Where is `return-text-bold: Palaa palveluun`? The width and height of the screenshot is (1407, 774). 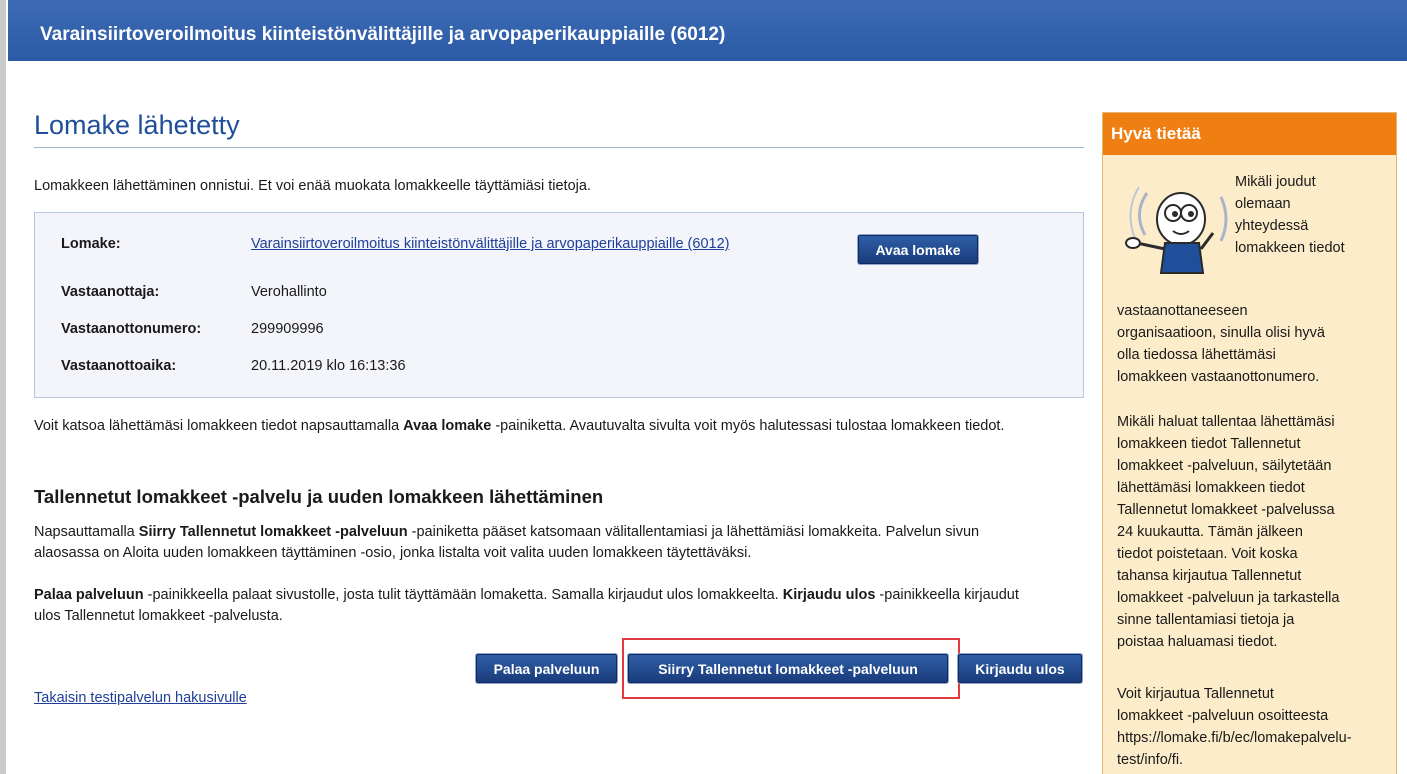
return-text-bold: Palaa palveluun is located at coordinates (89, 595).